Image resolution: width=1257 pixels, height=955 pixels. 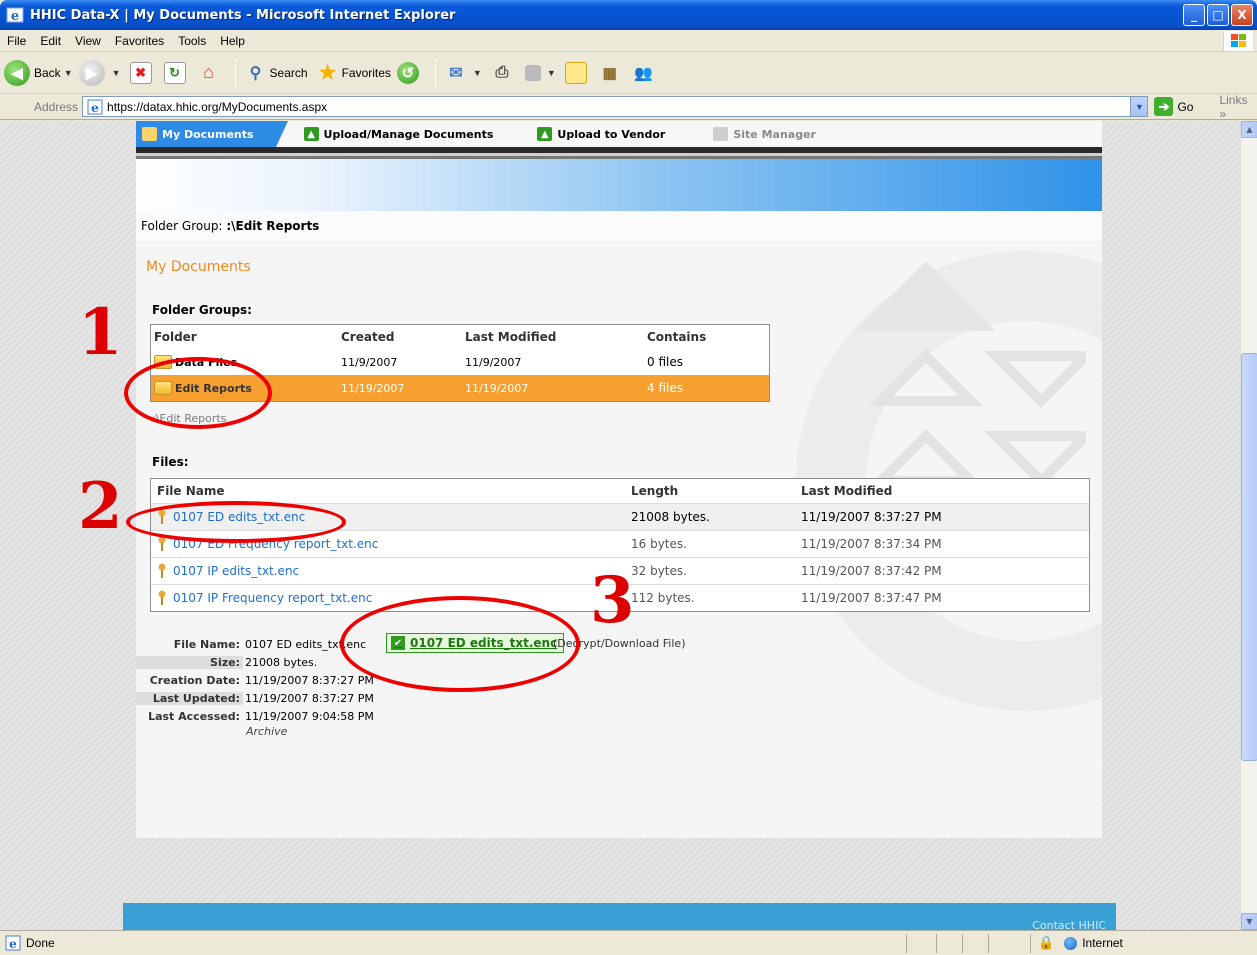 What do you see at coordinates (619, 916) in the screenshot?
I see `page-footer: Contact HHIC` at bounding box center [619, 916].